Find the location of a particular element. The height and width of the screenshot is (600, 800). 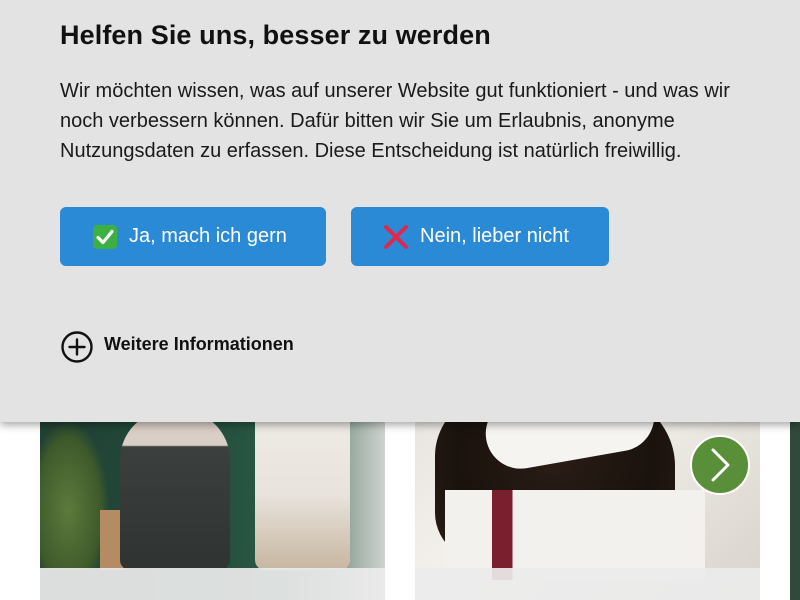

more-info-toggle: Weitere Informationen is located at coordinates (177, 347).